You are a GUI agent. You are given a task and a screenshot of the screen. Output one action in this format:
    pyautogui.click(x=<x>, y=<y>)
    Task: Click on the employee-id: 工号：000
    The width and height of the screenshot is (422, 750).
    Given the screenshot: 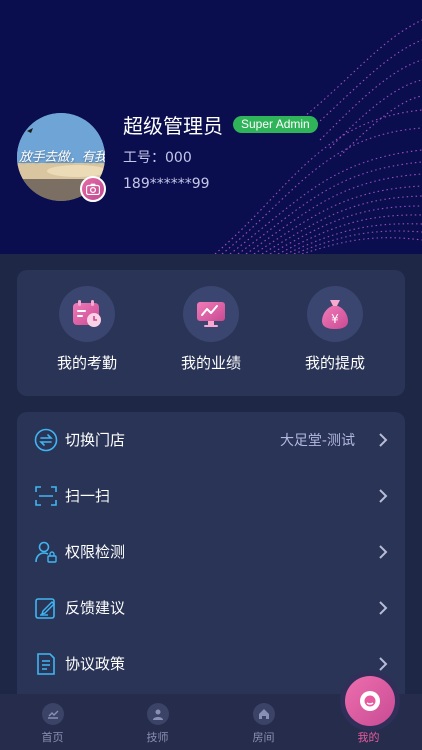 What is the action you would take?
    pyautogui.click(x=157, y=158)
    